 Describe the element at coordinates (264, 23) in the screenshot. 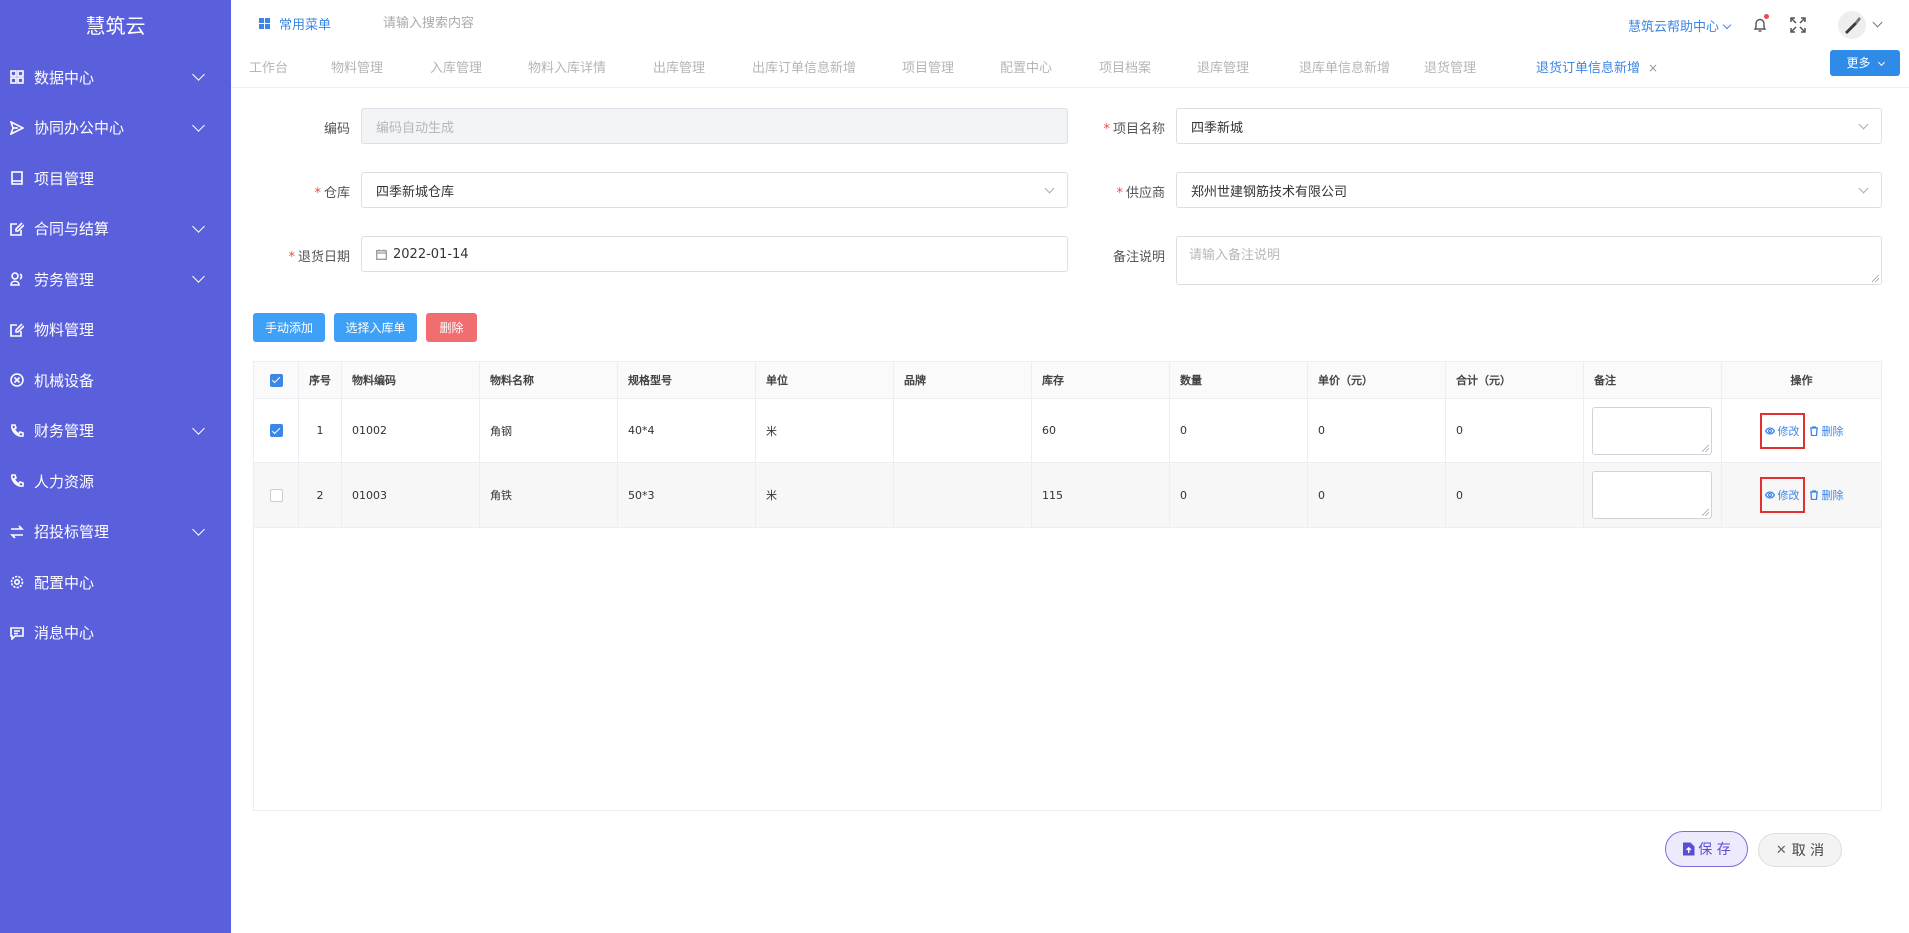

I see `apps-icon` at that location.